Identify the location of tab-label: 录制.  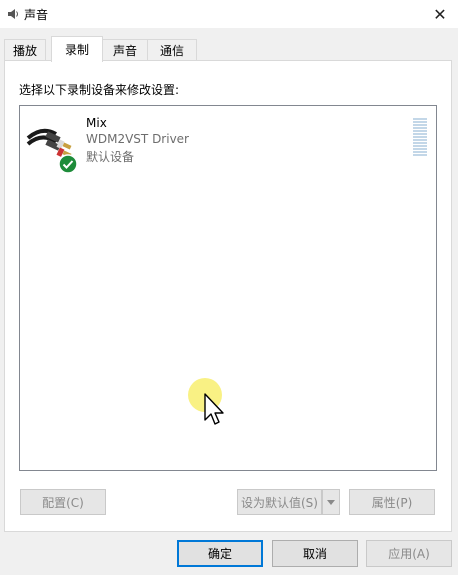
(76, 50).